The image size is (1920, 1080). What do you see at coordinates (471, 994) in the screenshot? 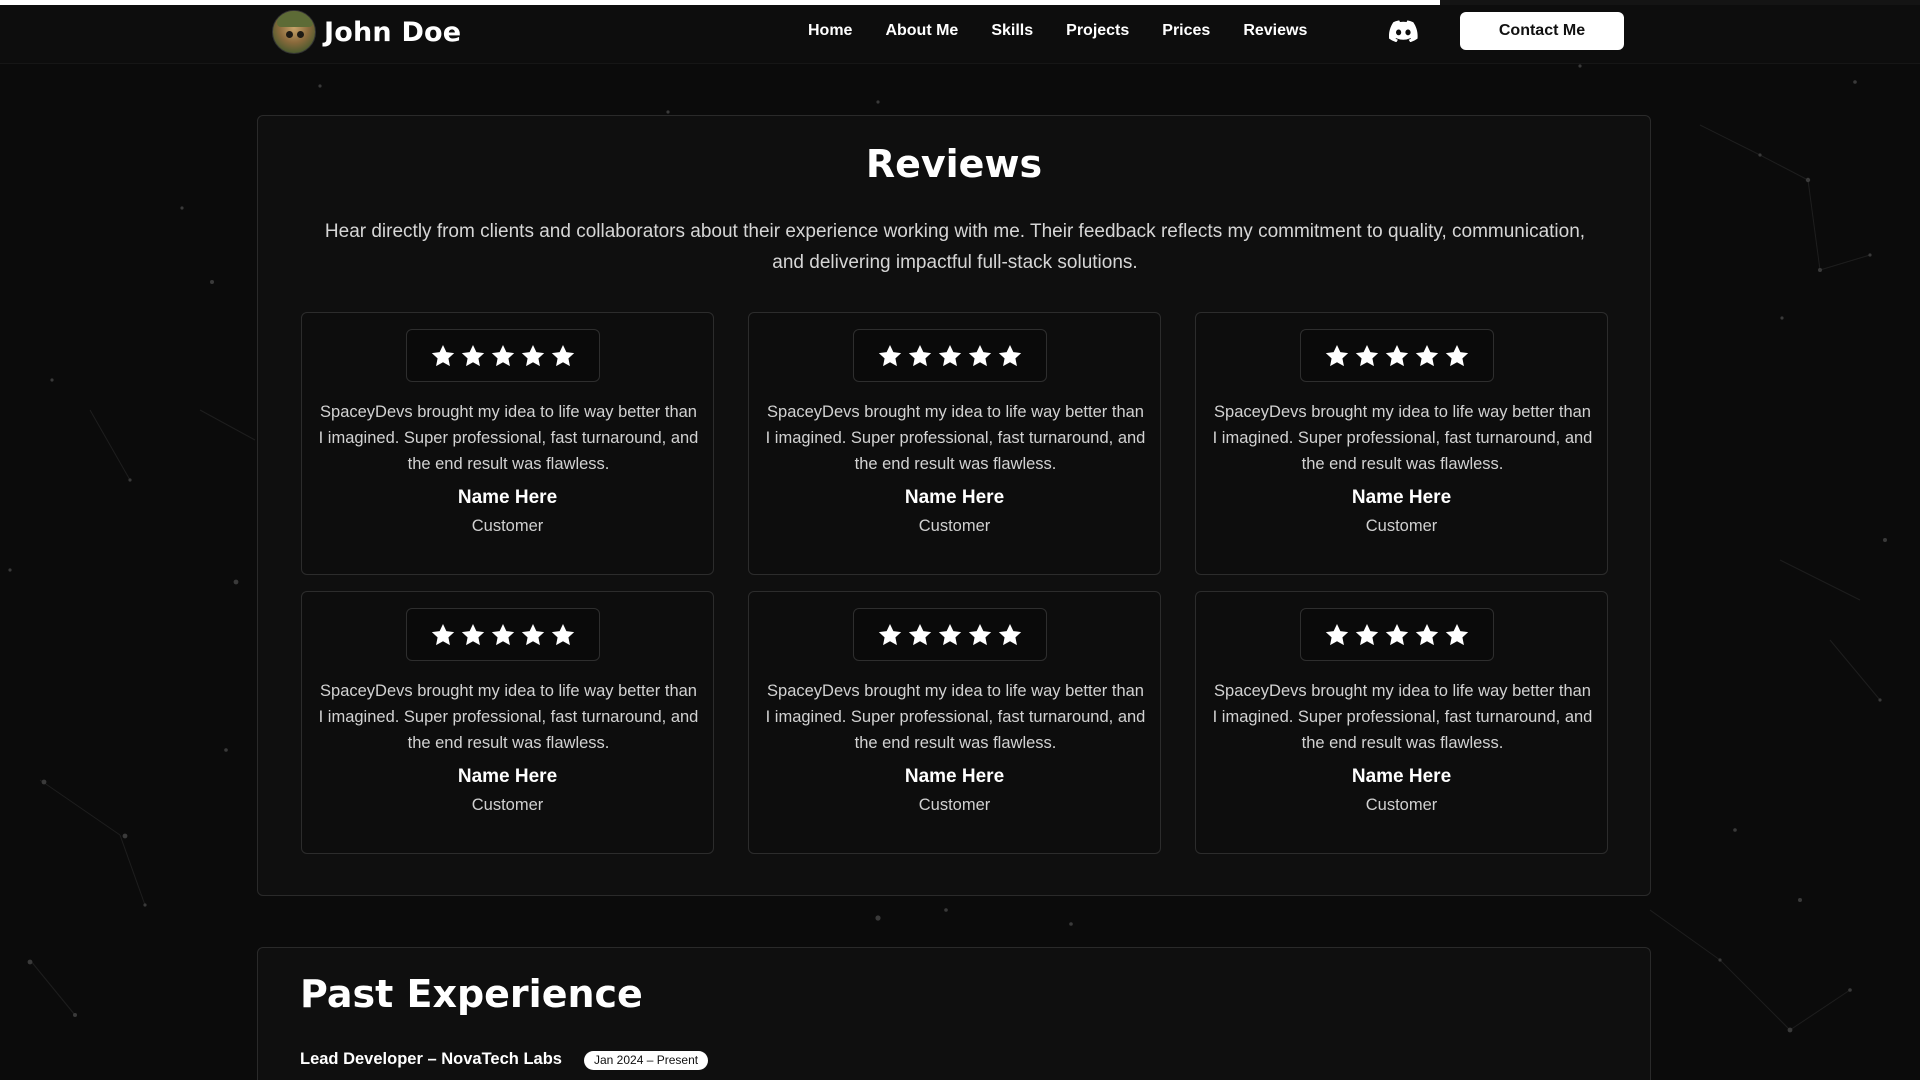
I see `experience-title: Past Experience` at bounding box center [471, 994].